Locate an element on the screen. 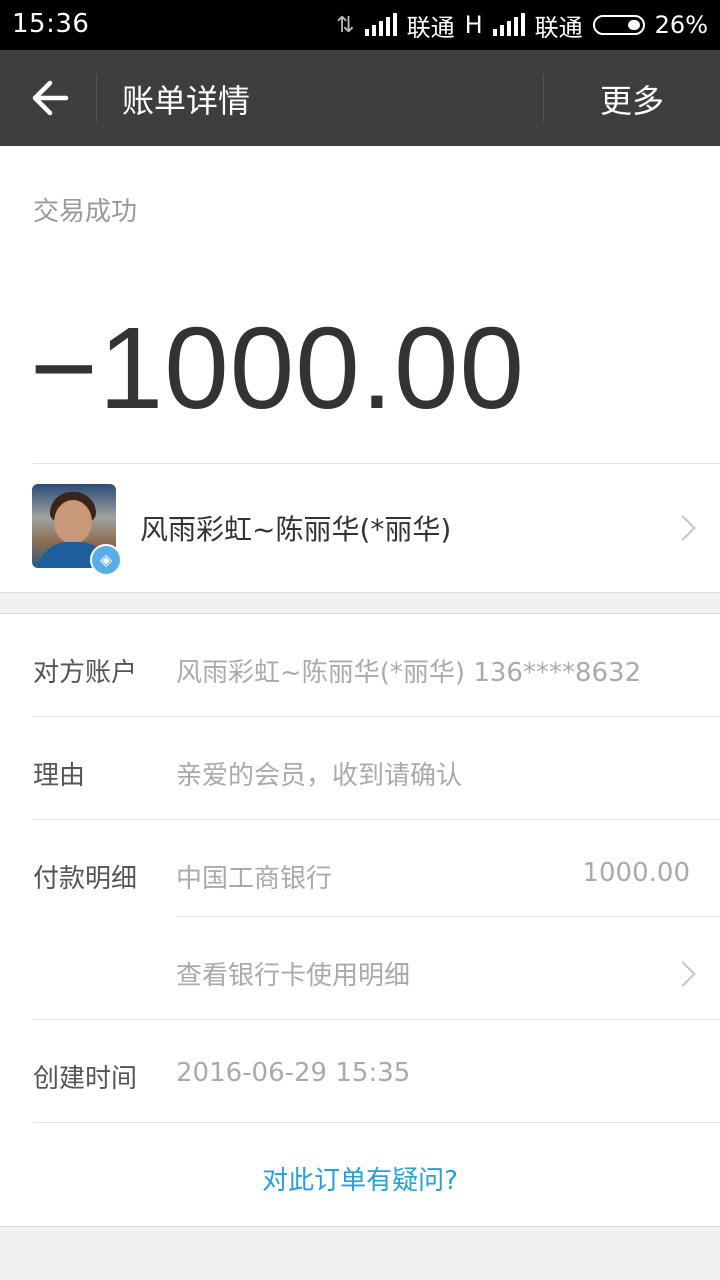 The image size is (720, 1280). payment-label: 付款明细 is located at coordinates (85, 879).